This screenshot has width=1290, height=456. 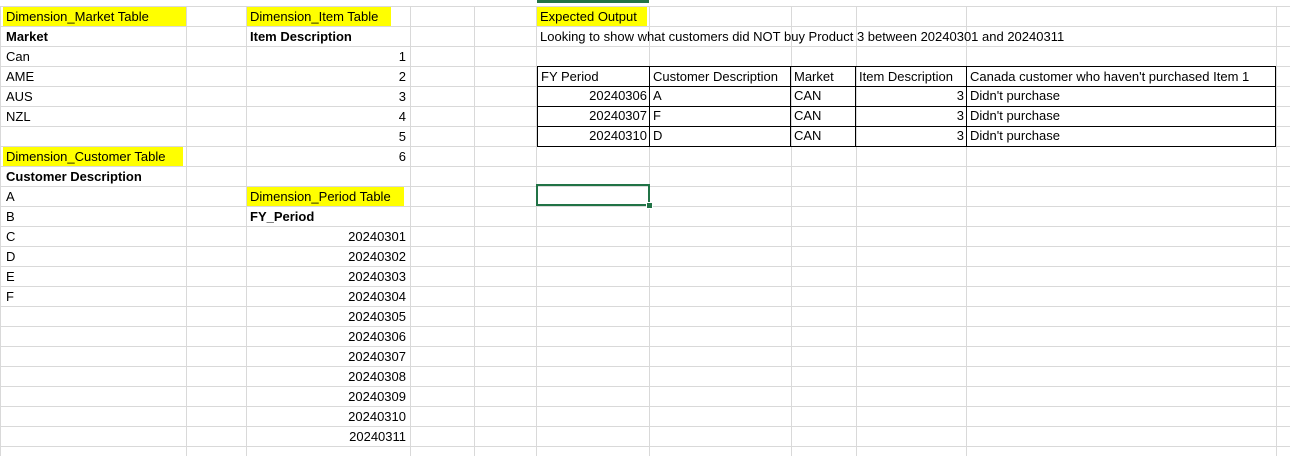 What do you see at coordinates (593, 116) in the screenshot?
I see `output-cell-fy-period: 20240307` at bounding box center [593, 116].